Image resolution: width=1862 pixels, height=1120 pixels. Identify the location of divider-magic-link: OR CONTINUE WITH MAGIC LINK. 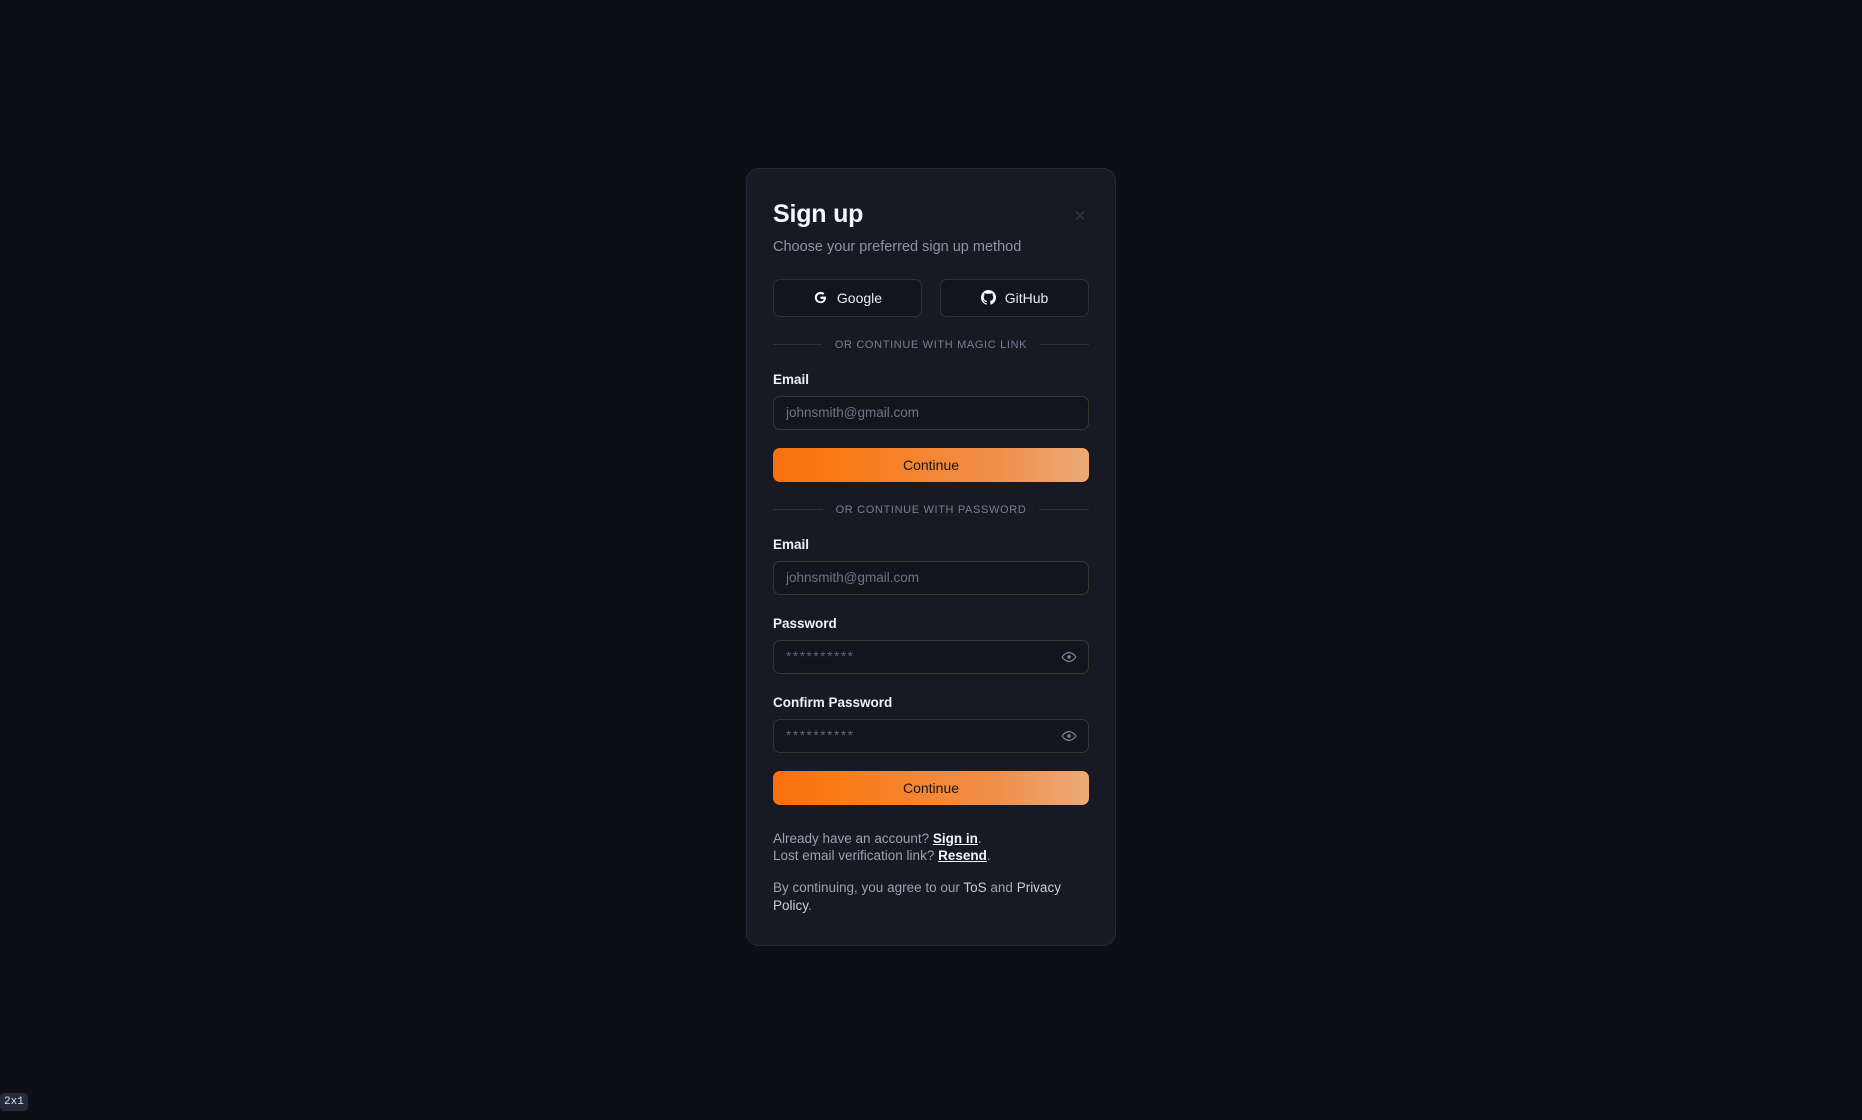
(931, 345).